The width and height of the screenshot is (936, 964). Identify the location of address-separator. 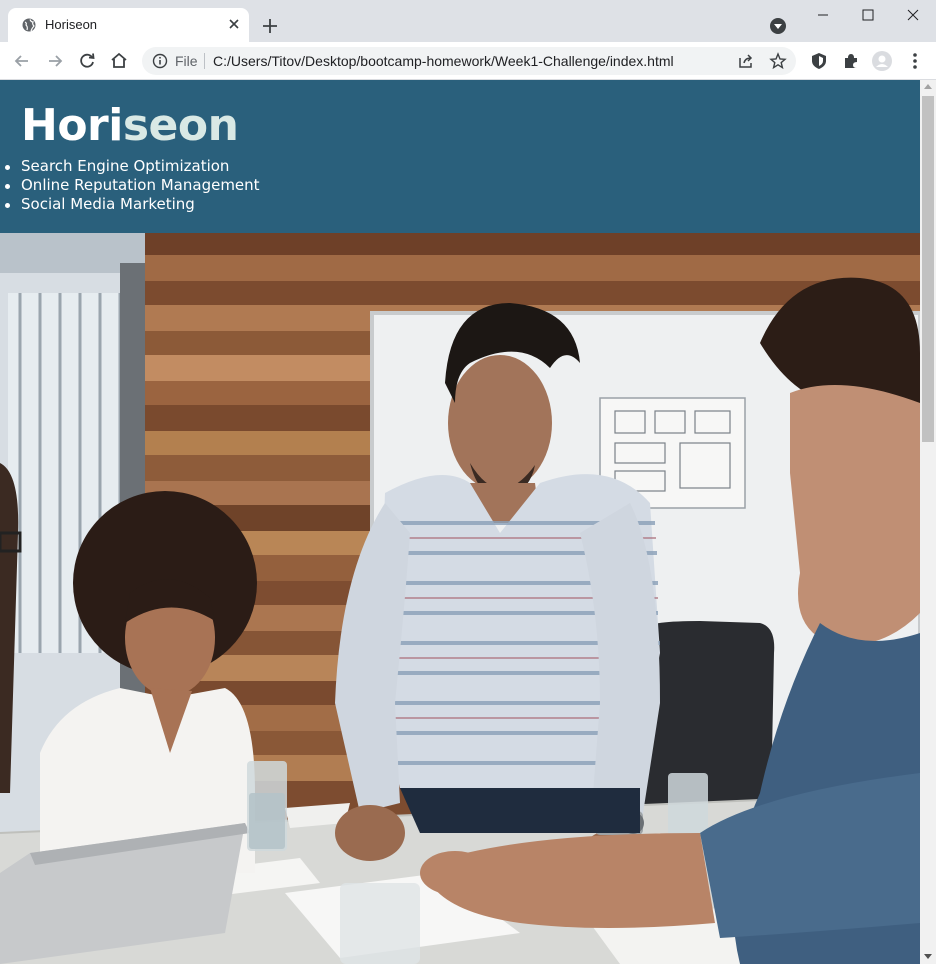
(204, 61).